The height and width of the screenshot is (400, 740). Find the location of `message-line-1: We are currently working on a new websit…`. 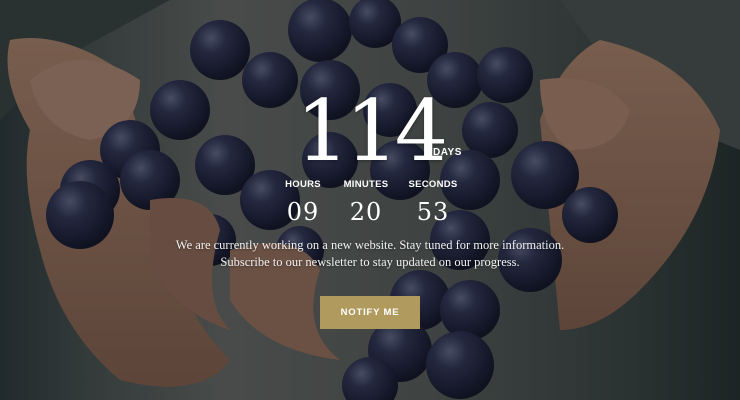

message-line-1: We are currently working on a new websit… is located at coordinates (370, 245).